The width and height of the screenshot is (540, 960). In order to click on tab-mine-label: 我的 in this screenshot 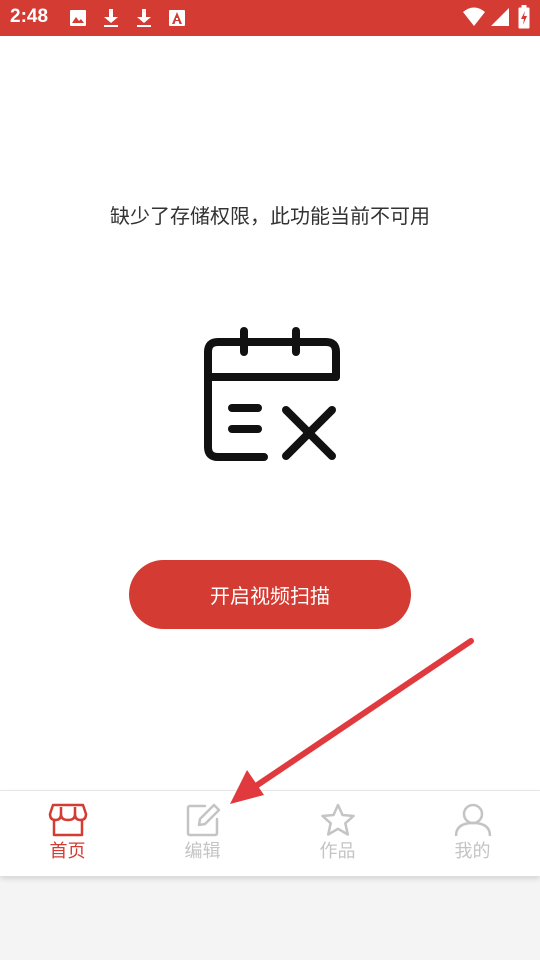, I will do `click(472, 851)`.